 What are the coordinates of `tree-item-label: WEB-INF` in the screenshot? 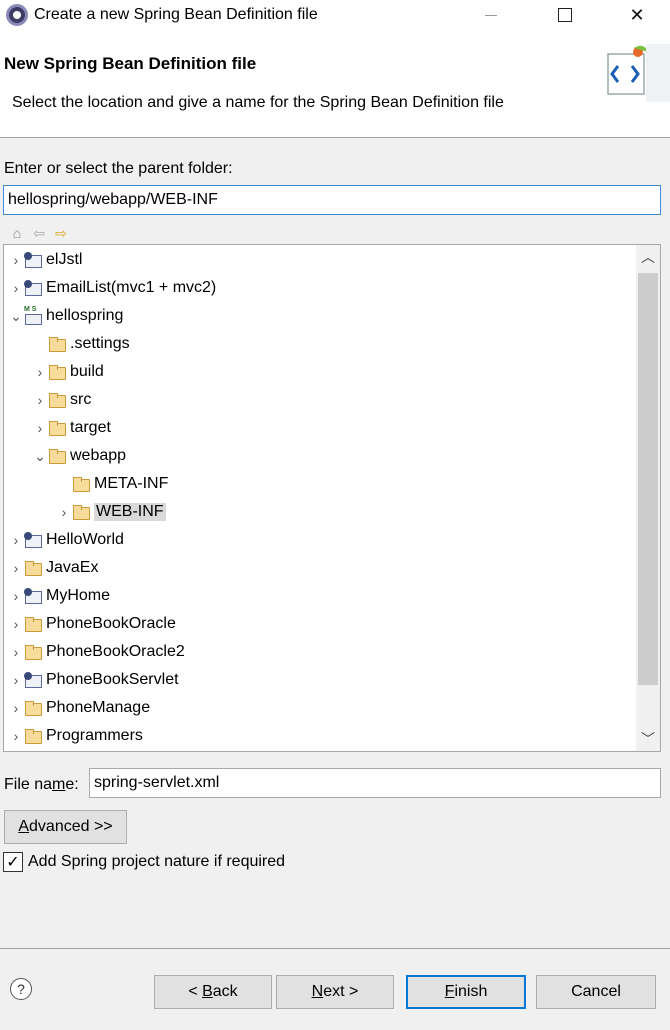 It's located at (130, 512).